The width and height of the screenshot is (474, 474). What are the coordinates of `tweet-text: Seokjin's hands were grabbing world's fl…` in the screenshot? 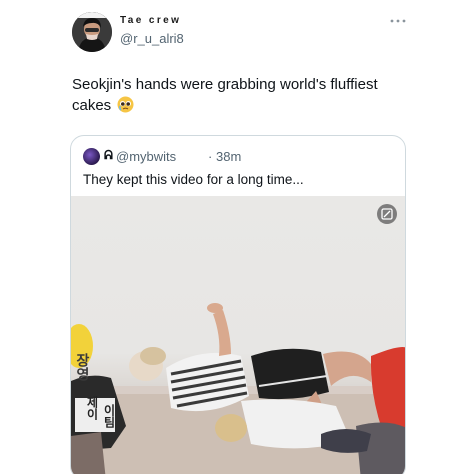 It's located at (242, 96).